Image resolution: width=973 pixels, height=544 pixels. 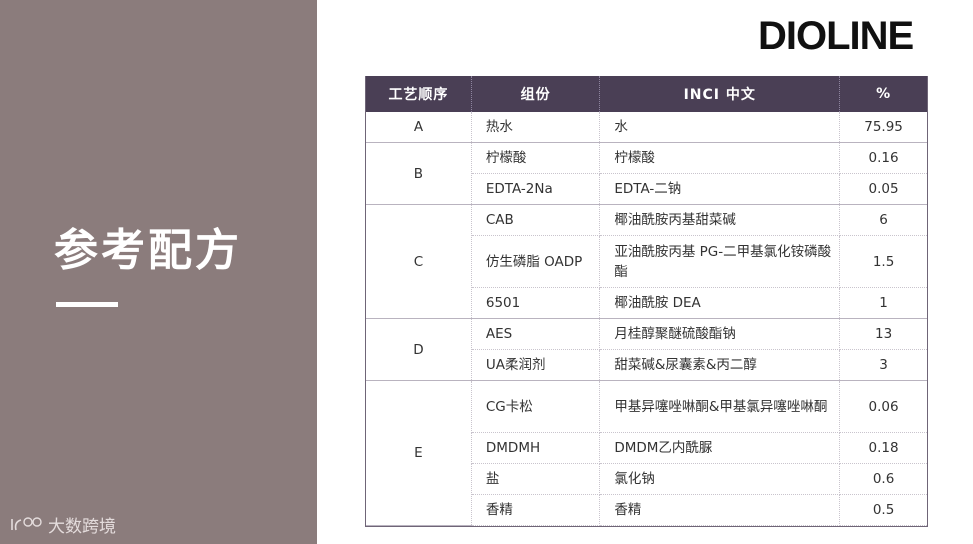 What do you see at coordinates (536, 365) in the screenshot?
I see `component-cell: UA柔润剂` at bounding box center [536, 365].